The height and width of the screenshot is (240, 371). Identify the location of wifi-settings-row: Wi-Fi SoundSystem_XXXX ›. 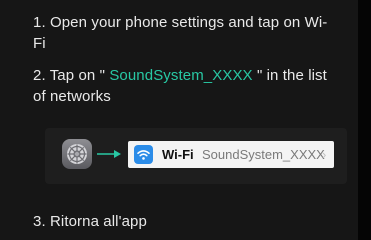
(231, 154).